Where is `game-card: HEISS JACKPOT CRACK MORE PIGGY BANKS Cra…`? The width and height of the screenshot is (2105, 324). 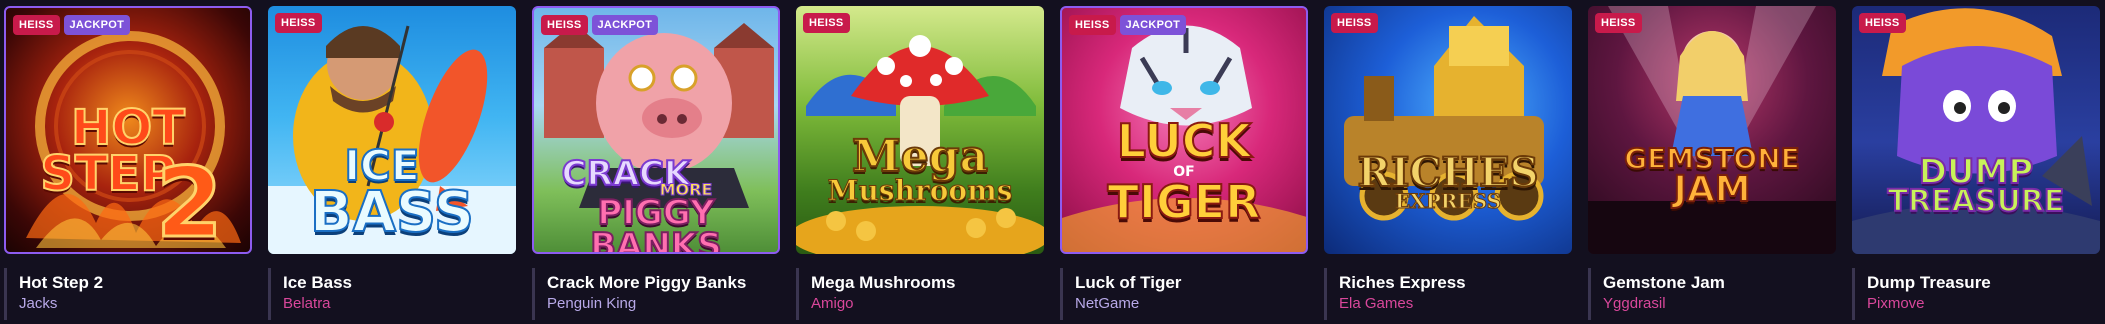
game-card: HEISS JACKPOT CRACK MORE PIGGY BANKS Cra… is located at coordinates (656, 164).